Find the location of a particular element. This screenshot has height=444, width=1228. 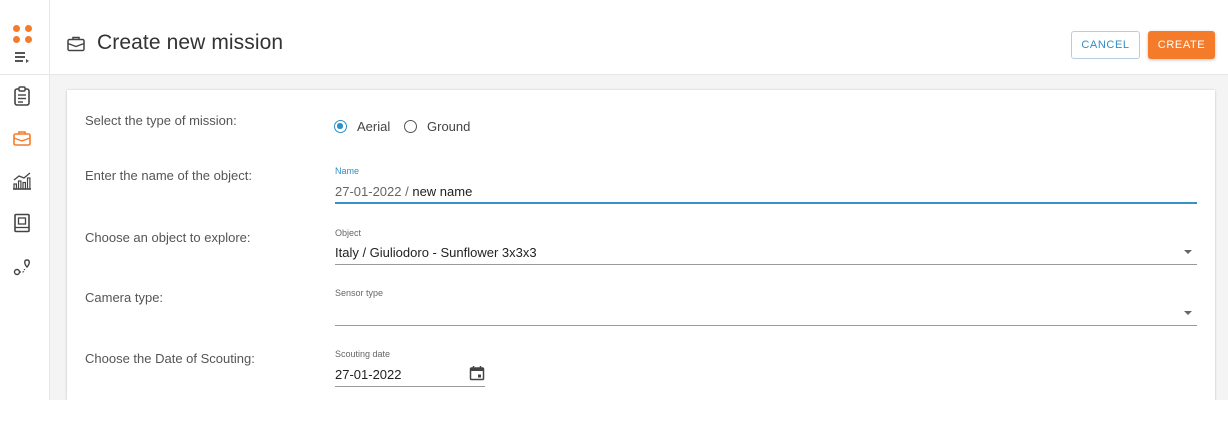

sidebar-item-analytics is located at coordinates (22, 181).